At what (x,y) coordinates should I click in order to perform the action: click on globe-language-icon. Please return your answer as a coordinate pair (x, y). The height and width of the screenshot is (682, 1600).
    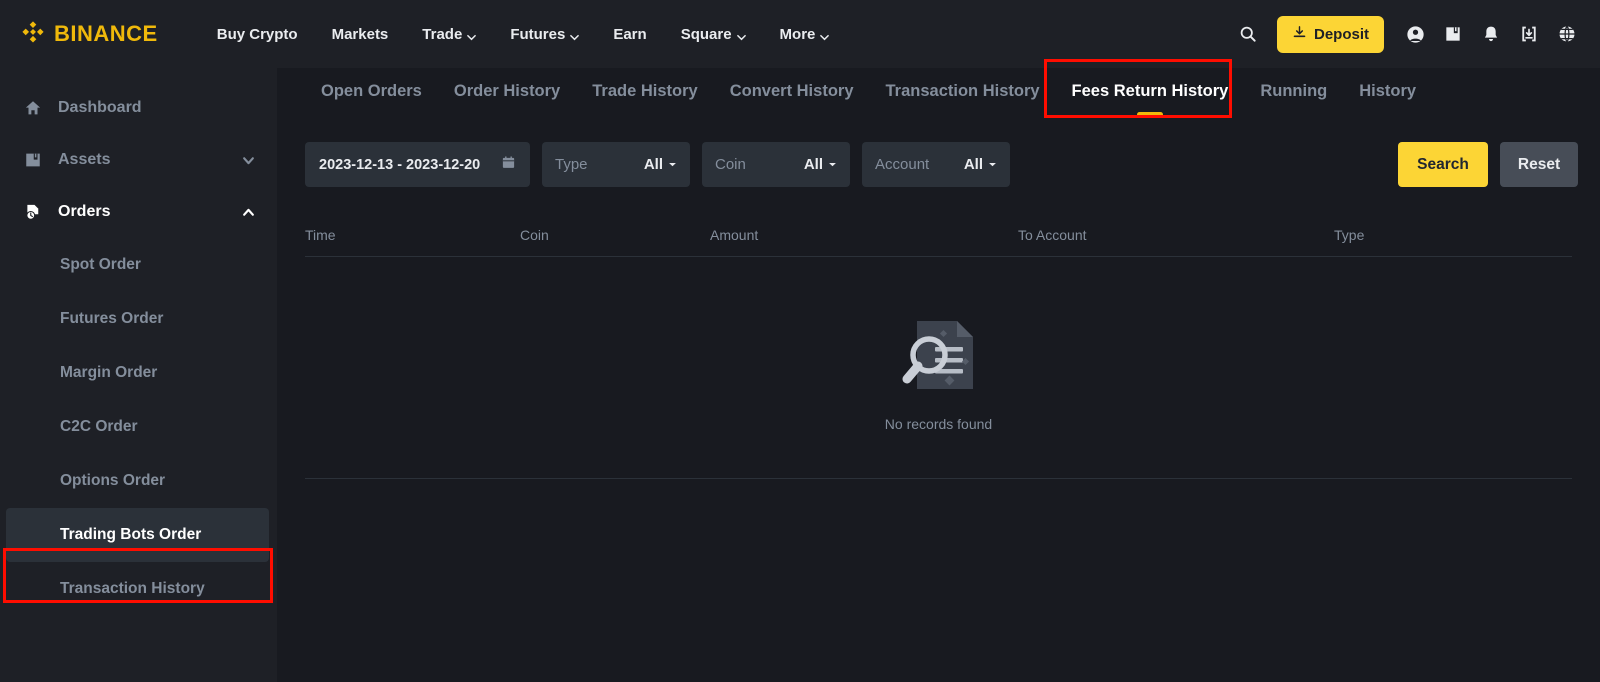
    Looking at the image, I should click on (1567, 34).